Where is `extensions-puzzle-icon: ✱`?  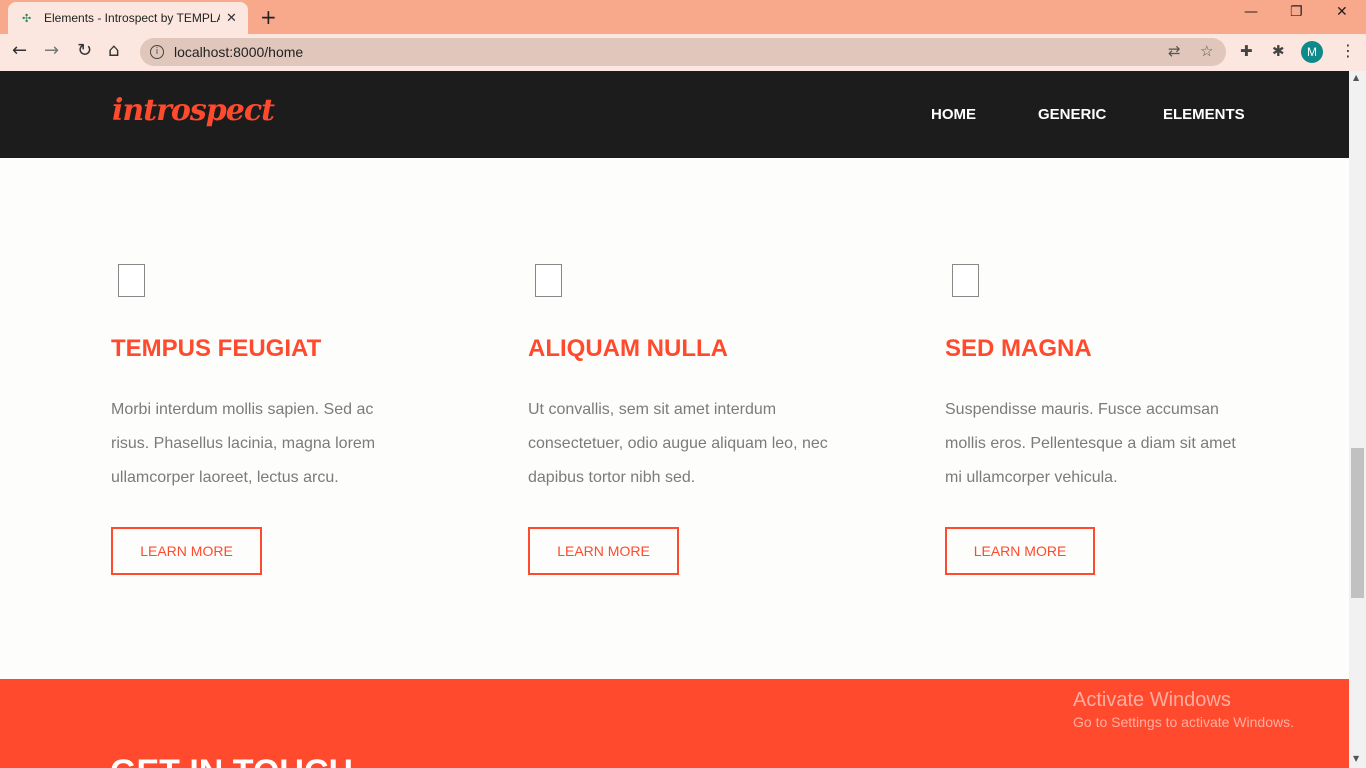 extensions-puzzle-icon: ✱ is located at coordinates (1278, 51).